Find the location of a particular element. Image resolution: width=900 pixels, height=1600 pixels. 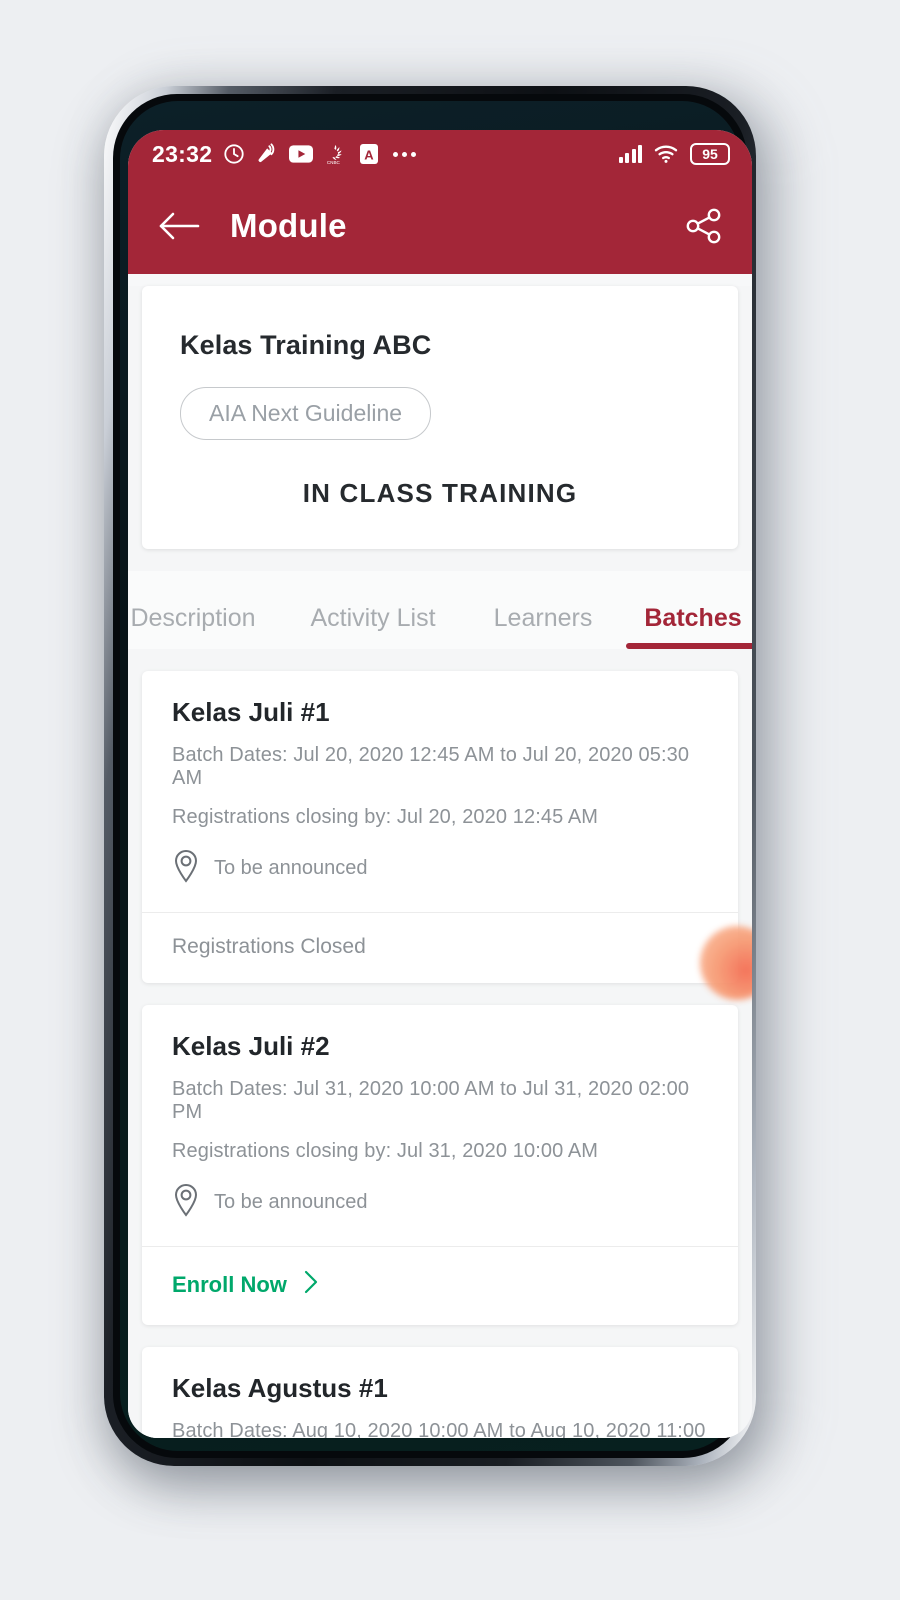

svg-text: A is located at coordinates (370, 155).